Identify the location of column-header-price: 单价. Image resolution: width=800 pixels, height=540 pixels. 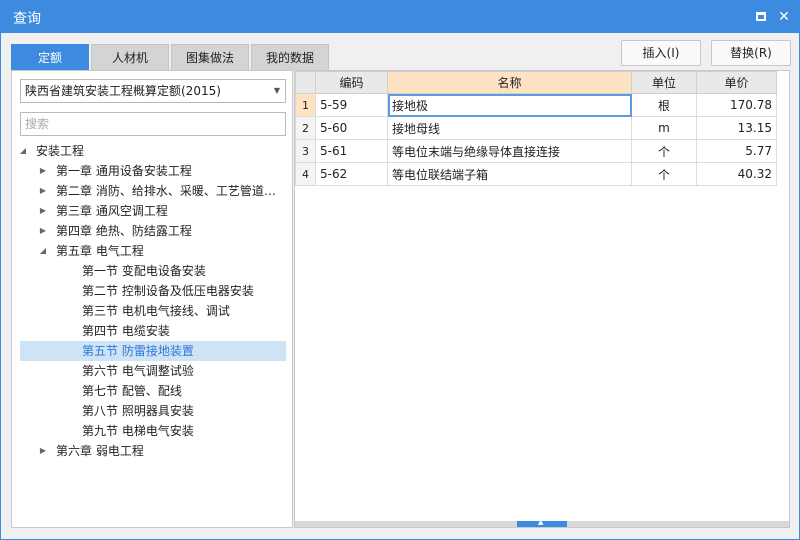
(736, 82).